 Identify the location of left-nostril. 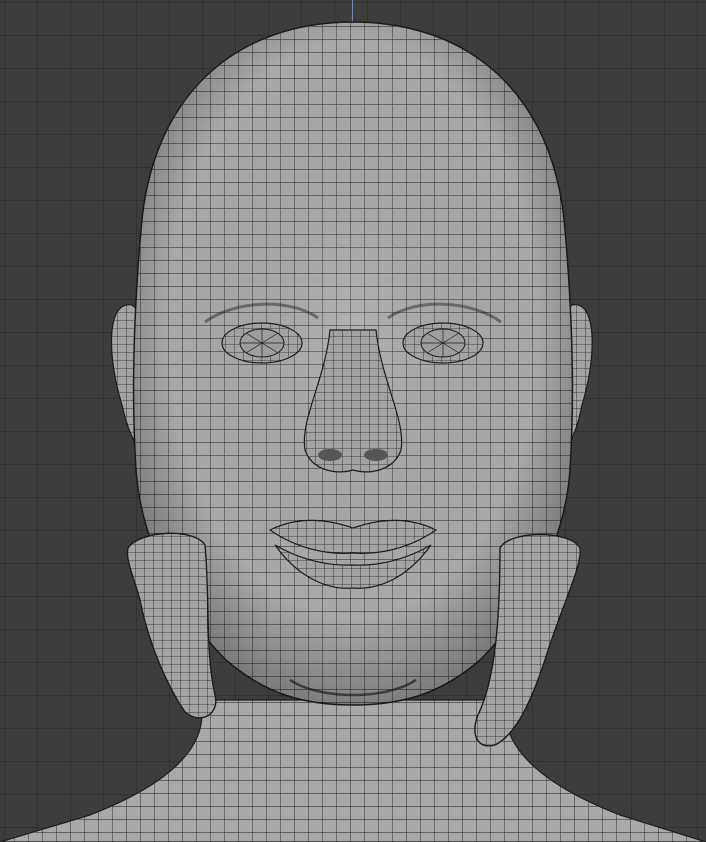
(330, 455).